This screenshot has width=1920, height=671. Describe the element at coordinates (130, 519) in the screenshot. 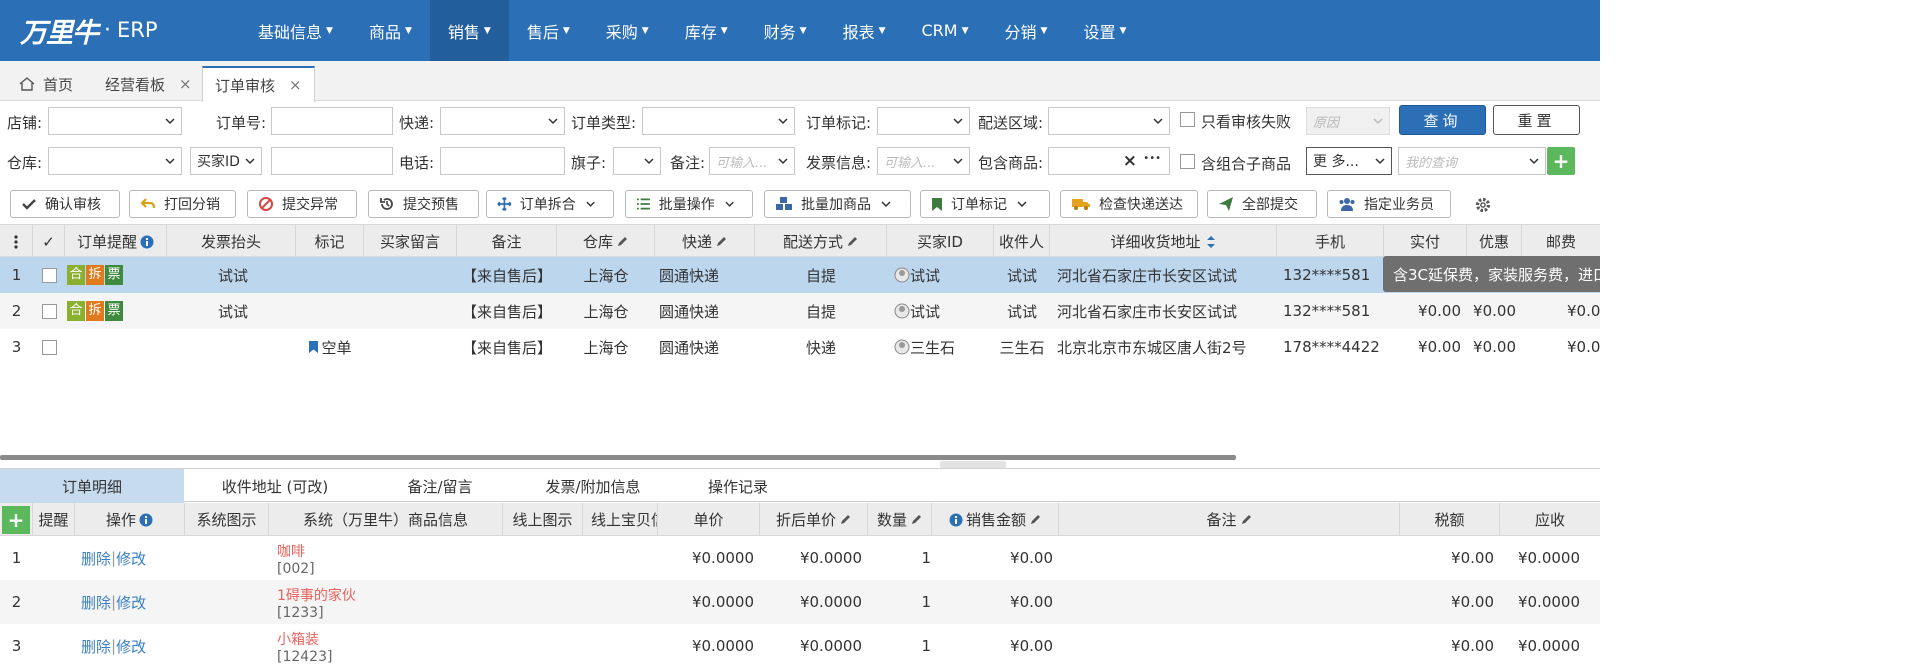

I see `col-operation: 操作` at that location.